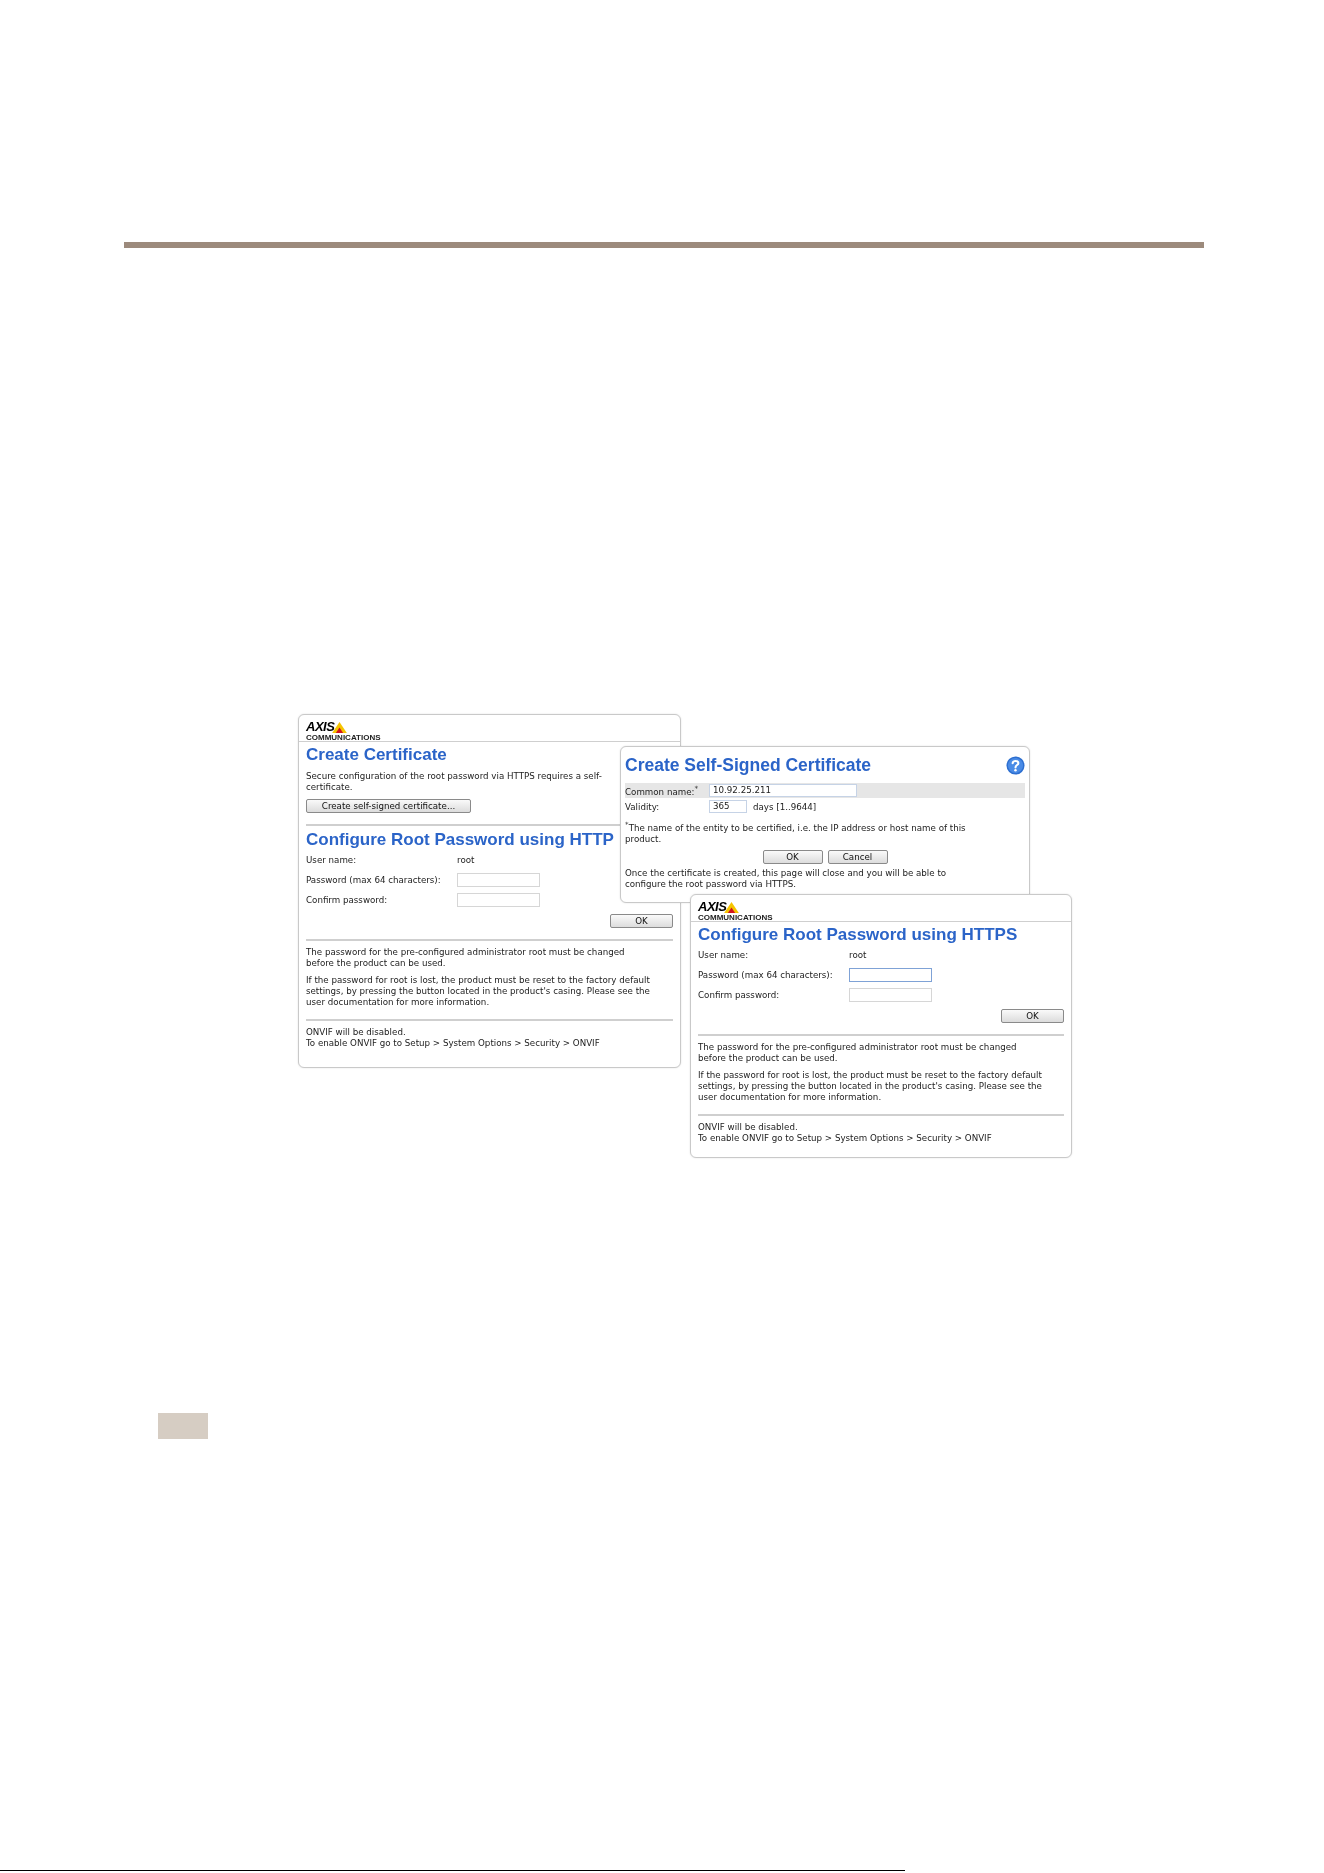 This screenshot has width=1324, height=1873. What do you see at coordinates (795, 832) in the screenshot?
I see `footnote-text: $^{*}$The name of the entity to be certified, i.e. the IP address or host name of this product.` at bounding box center [795, 832].